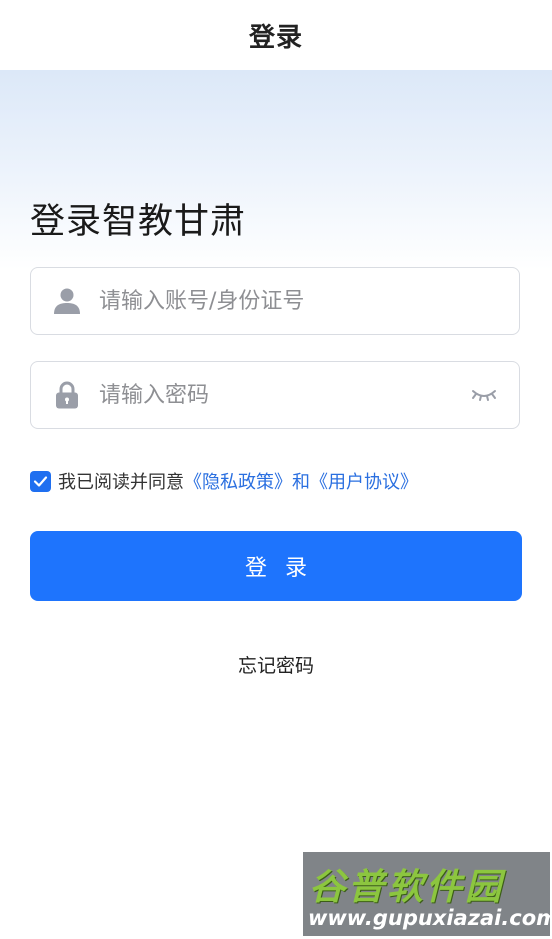 The image size is (552, 939). I want to click on forgot-password-link: 忘记密码, so click(276, 664).